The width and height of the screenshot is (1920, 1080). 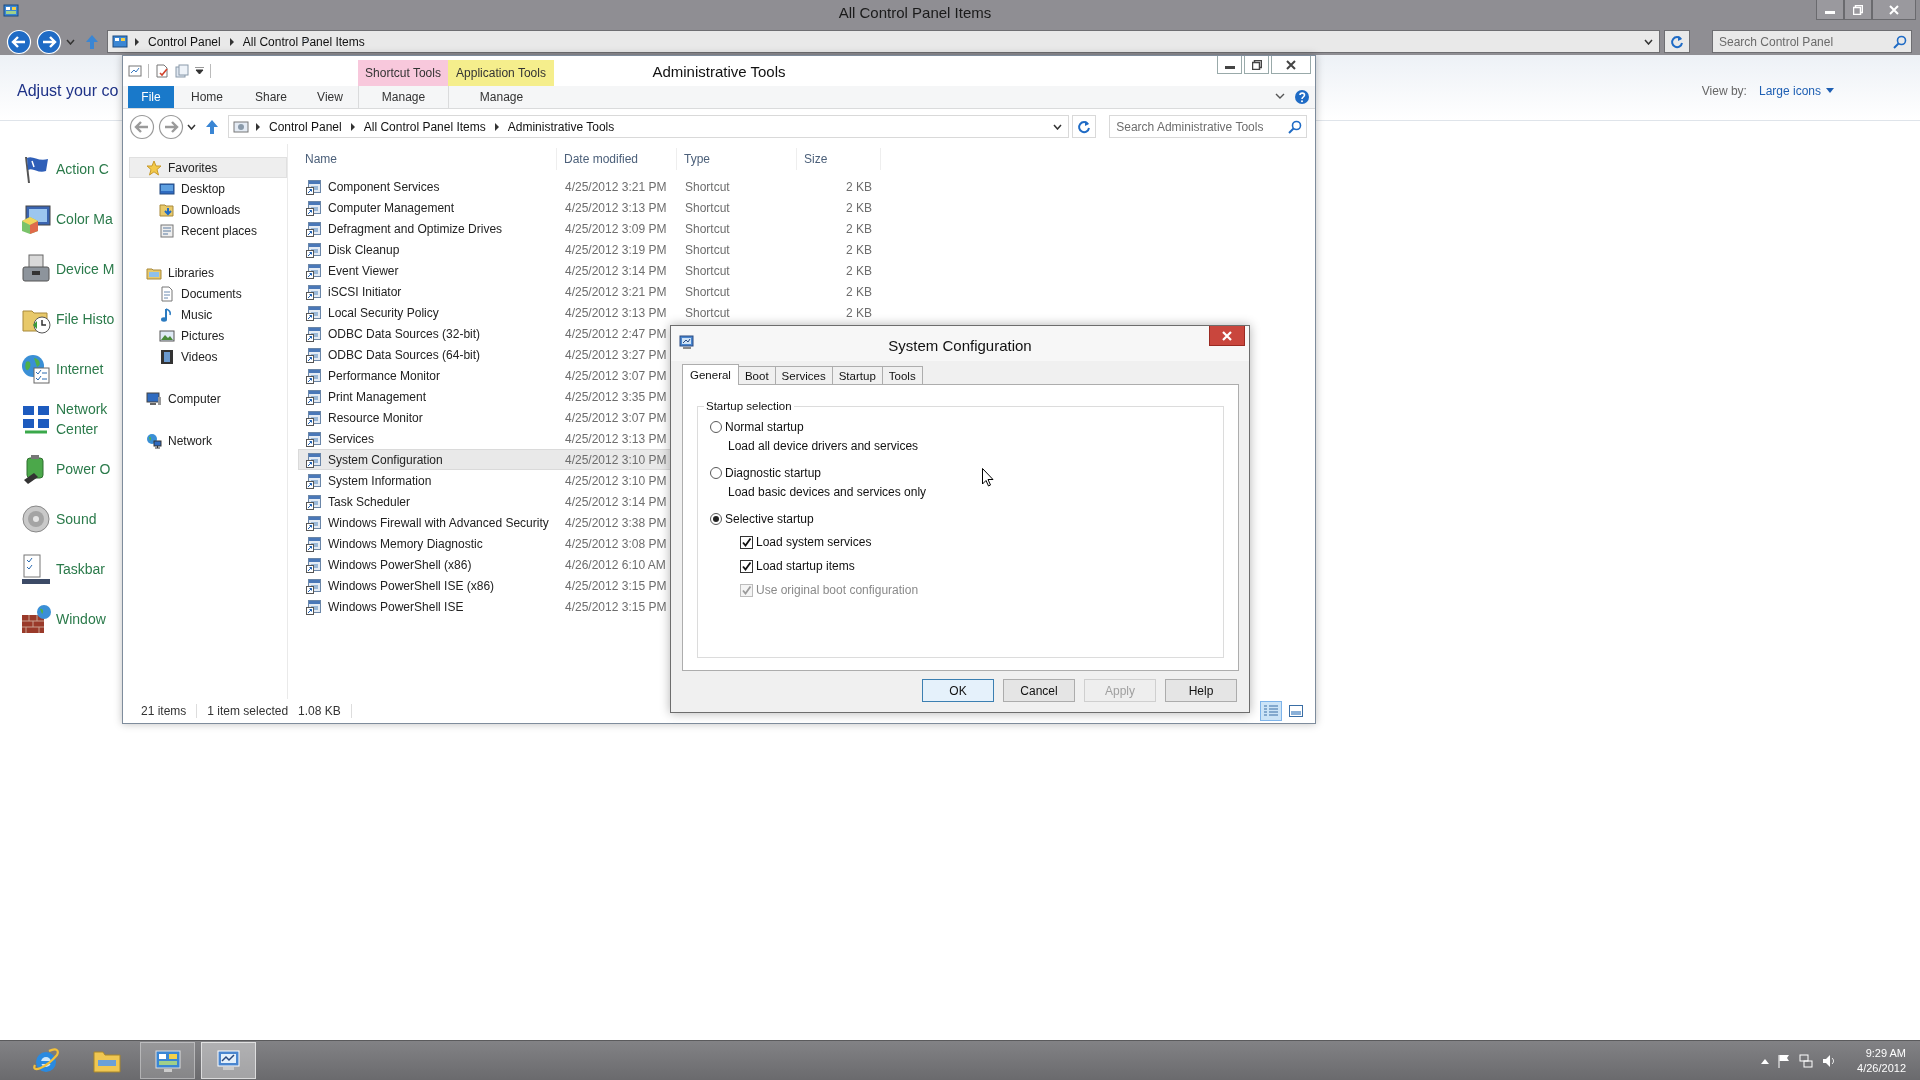 What do you see at coordinates (208, 293) in the screenshot?
I see `nav-item: Documents` at bounding box center [208, 293].